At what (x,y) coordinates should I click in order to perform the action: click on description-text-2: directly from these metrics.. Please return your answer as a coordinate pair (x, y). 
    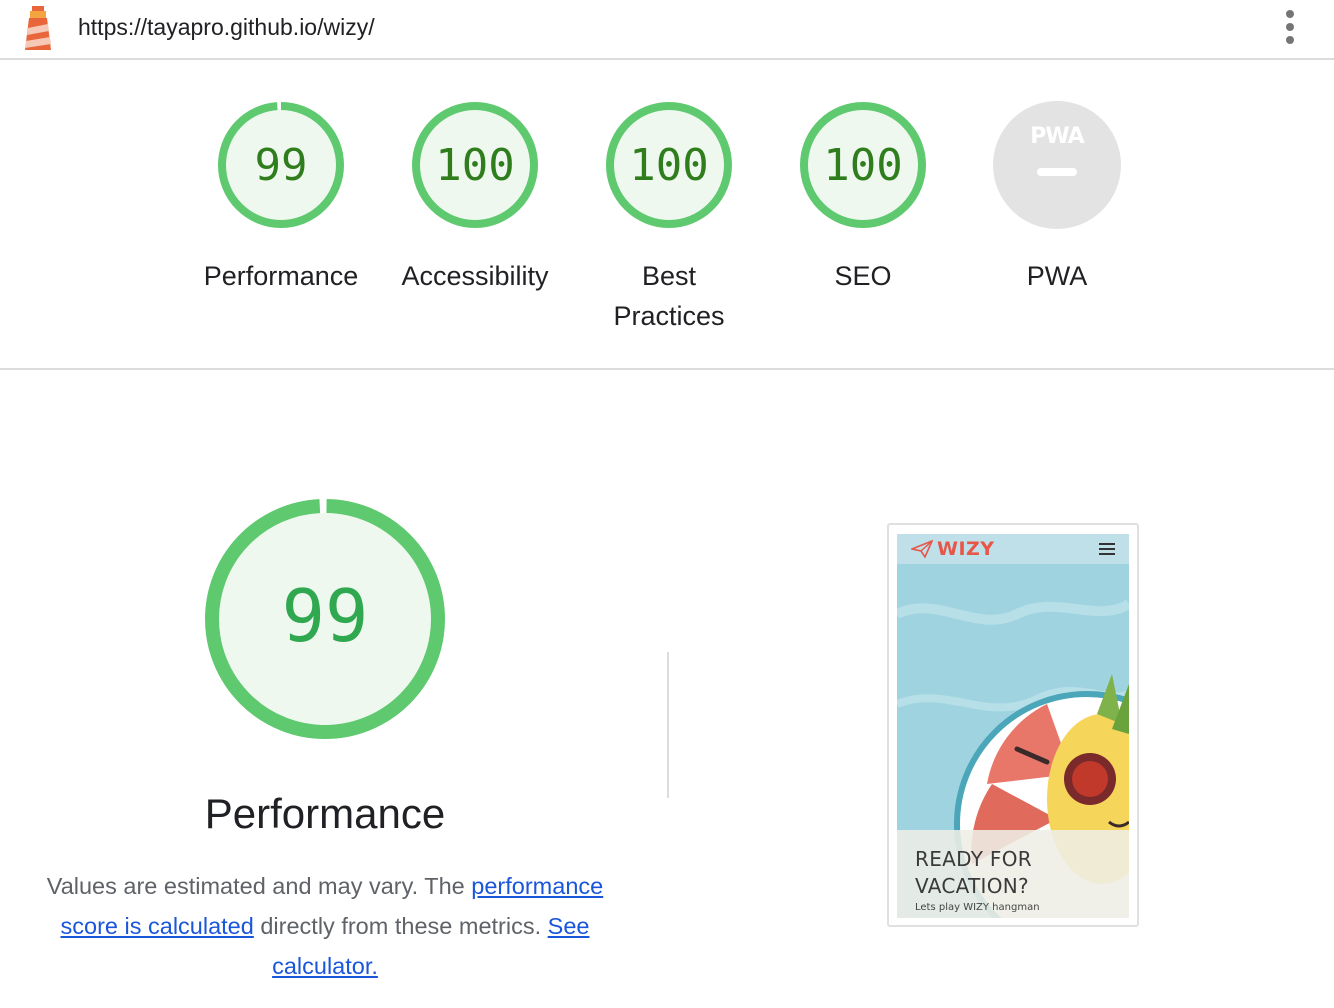
    Looking at the image, I should click on (400, 926).